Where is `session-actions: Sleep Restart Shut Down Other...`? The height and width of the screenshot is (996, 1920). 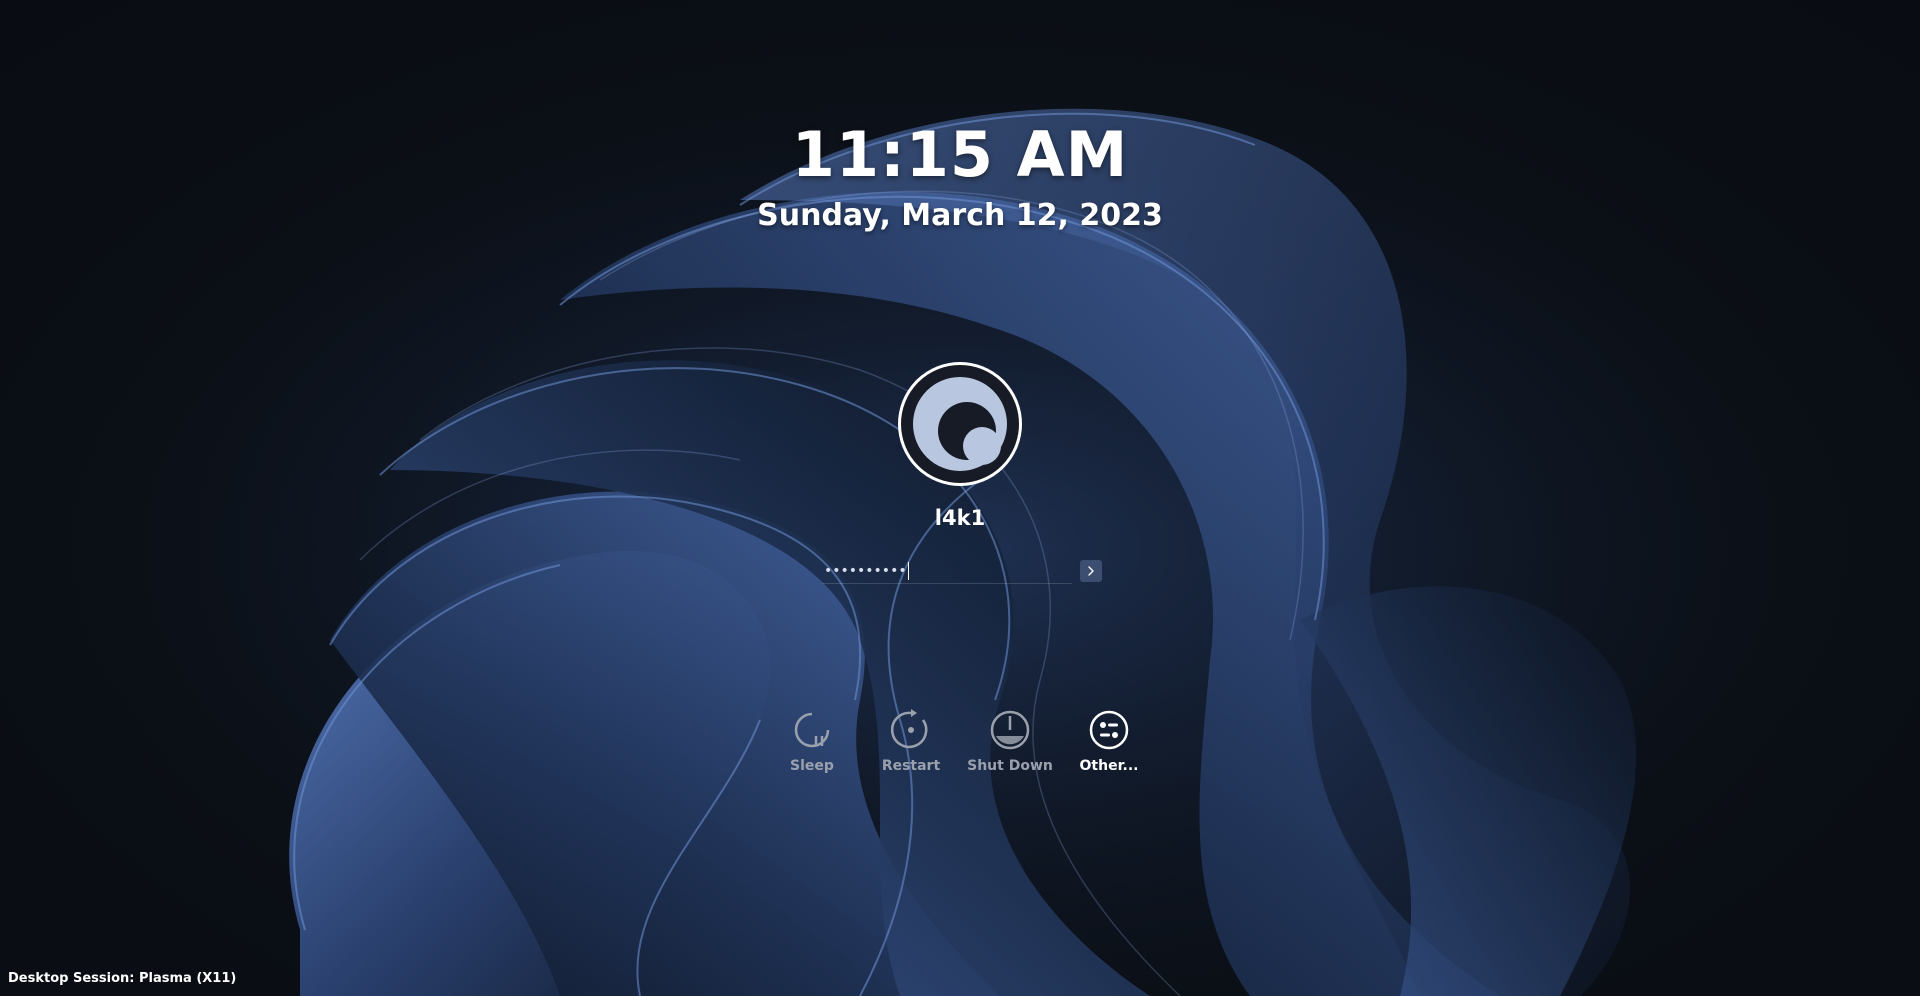 session-actions: Sleep Restart Shut Down Other... is located at coordinates (960, 748).